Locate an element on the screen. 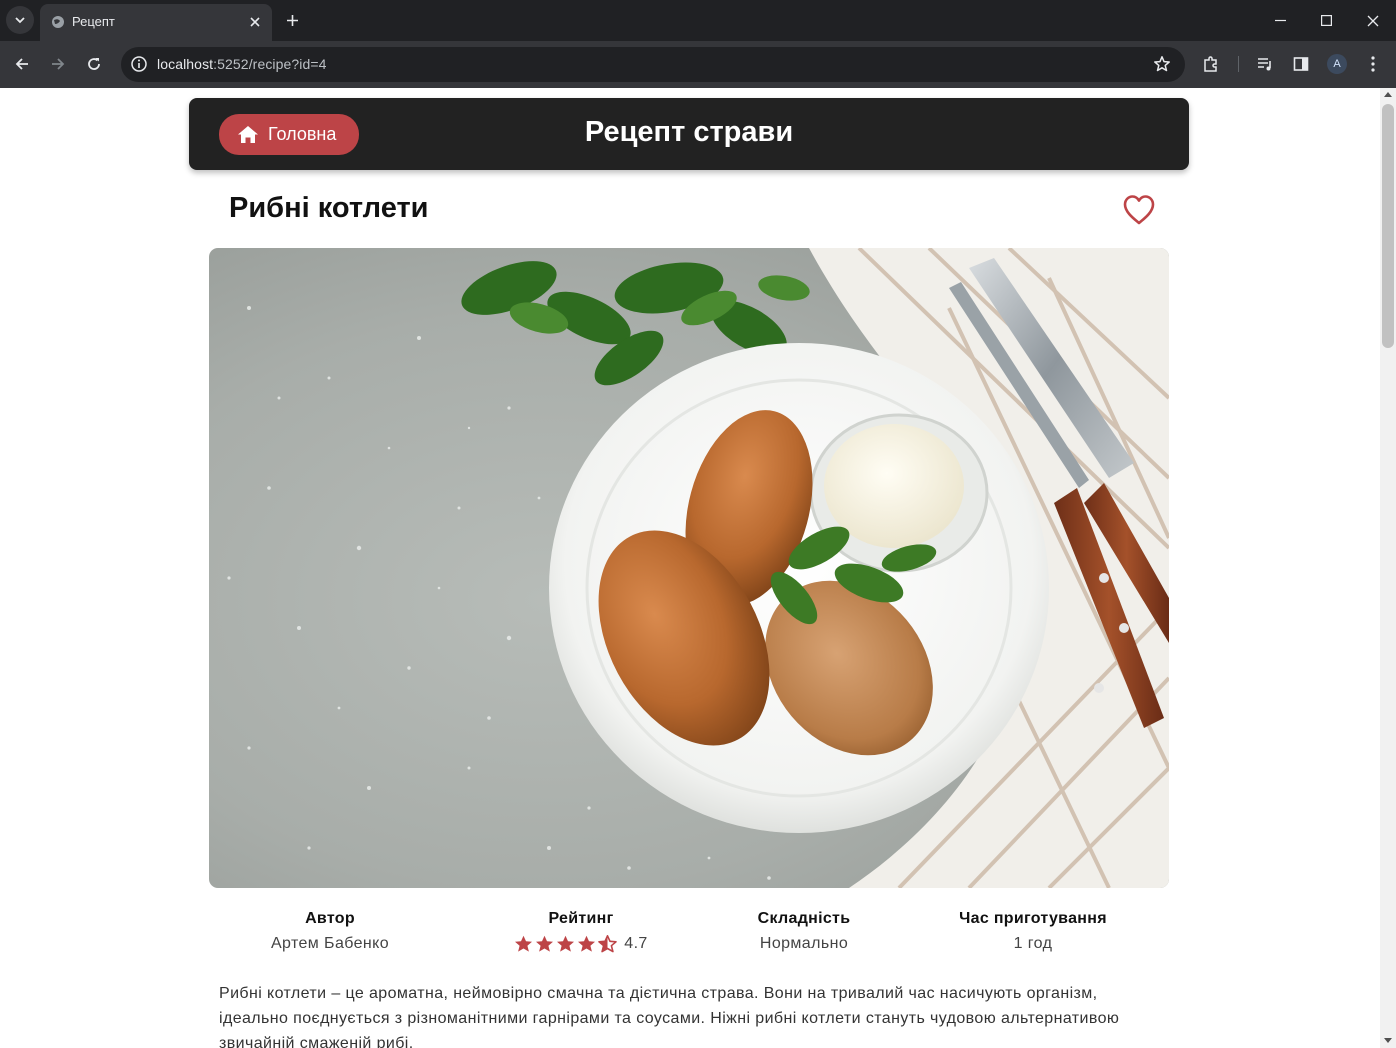 This screenshot has width=1396, height=1048. heart-outline-icon is located at coordinates (1139, 210).